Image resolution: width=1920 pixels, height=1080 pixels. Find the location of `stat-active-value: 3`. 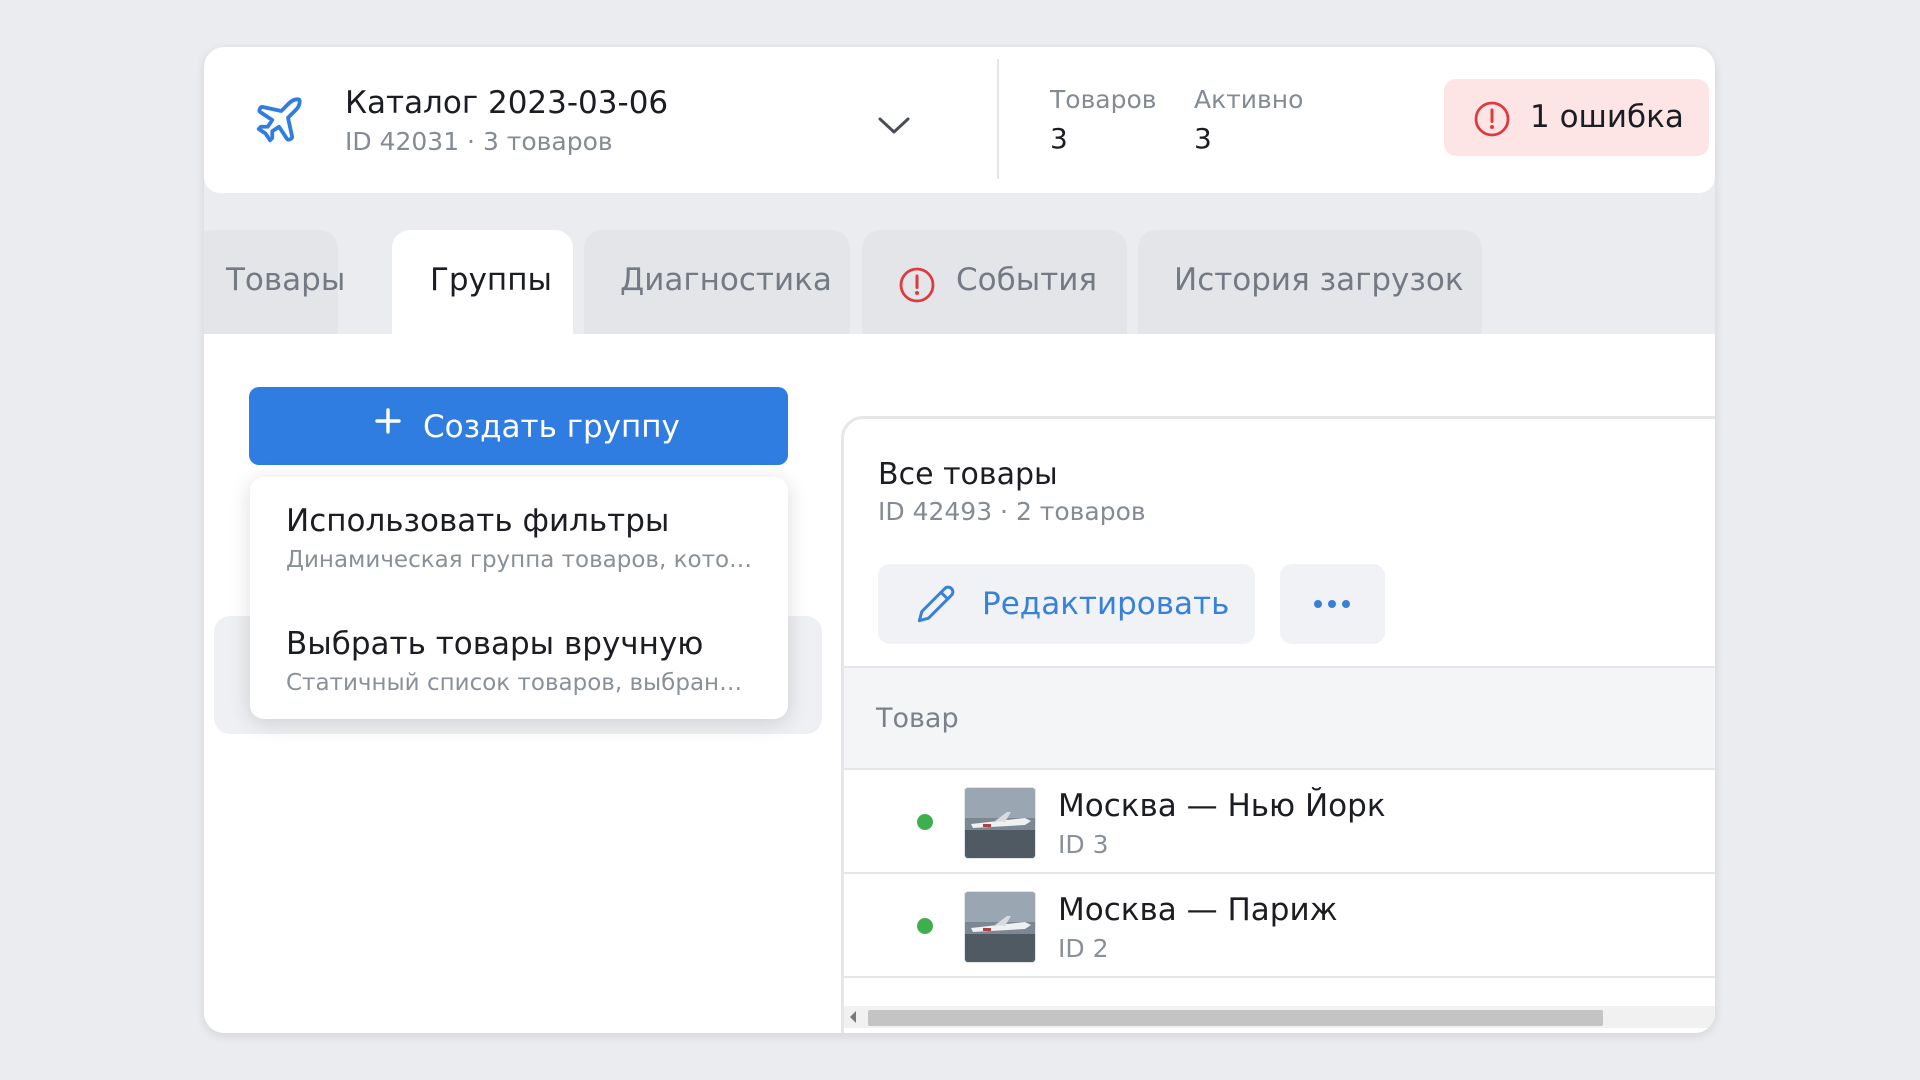

stat-active-value: 3 is located at coordinates (1203, 138).